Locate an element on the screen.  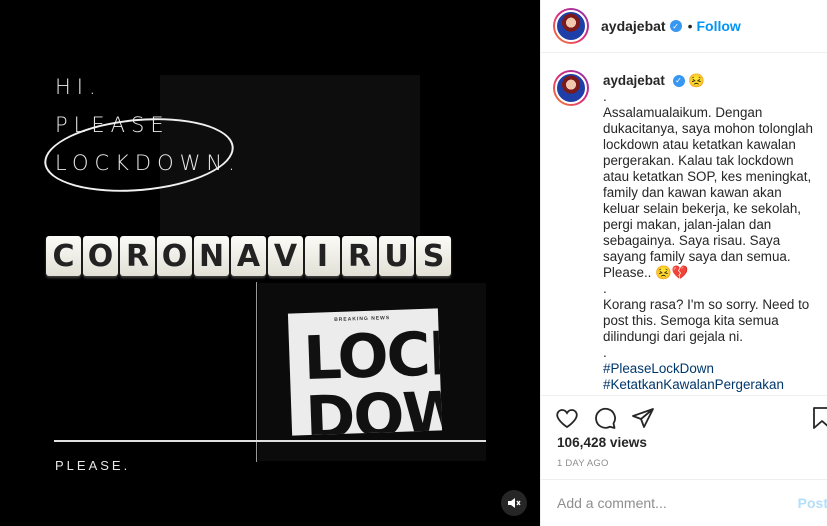
comment-icon is located at coordinates (605, 418).